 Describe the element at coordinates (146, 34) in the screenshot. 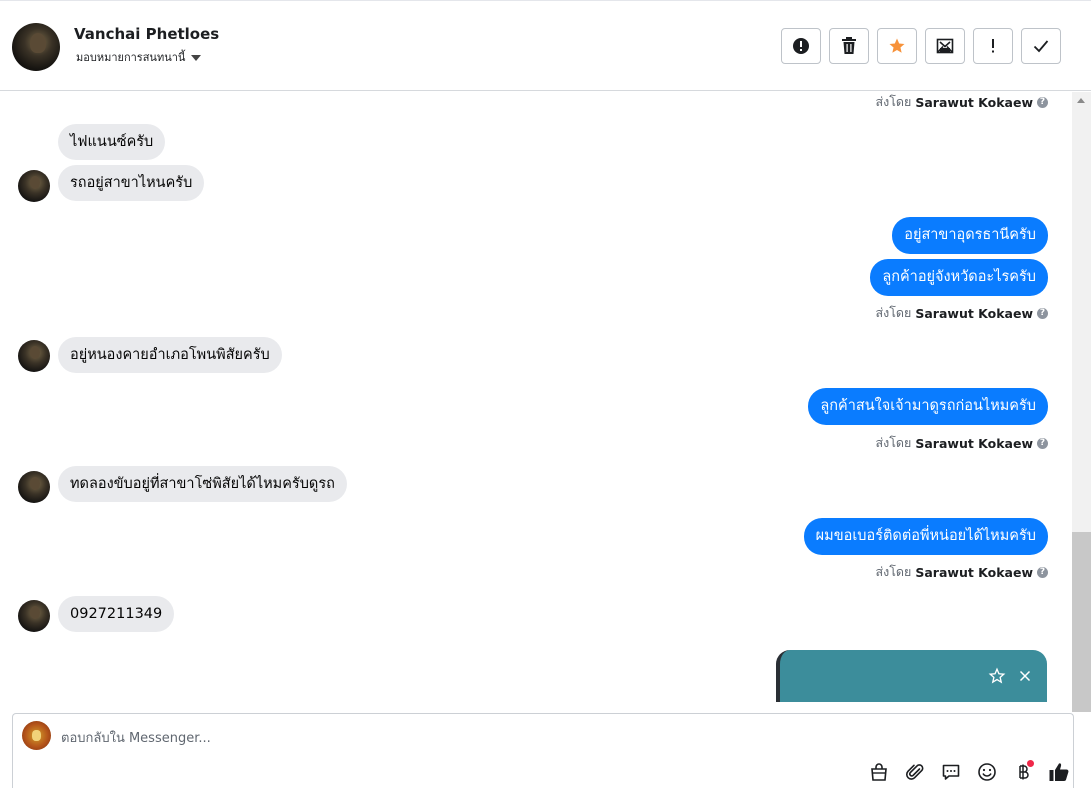

I see `contact-name: Vanchai Phetloes` at that location.